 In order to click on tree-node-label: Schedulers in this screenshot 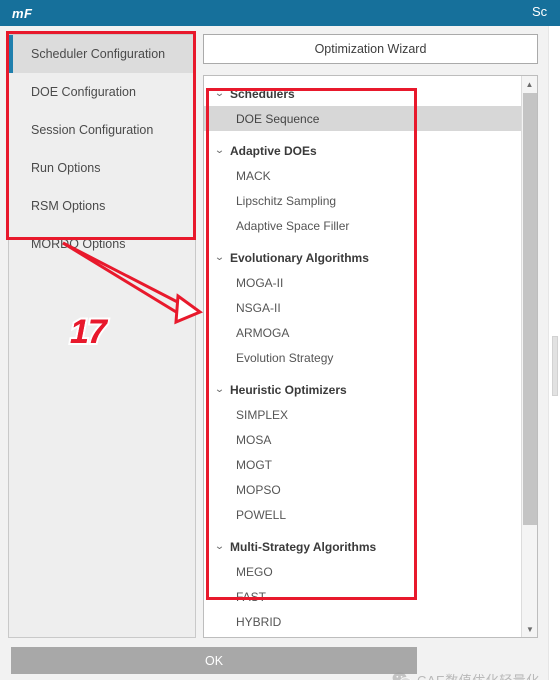, I will do `click(262, 93)`.